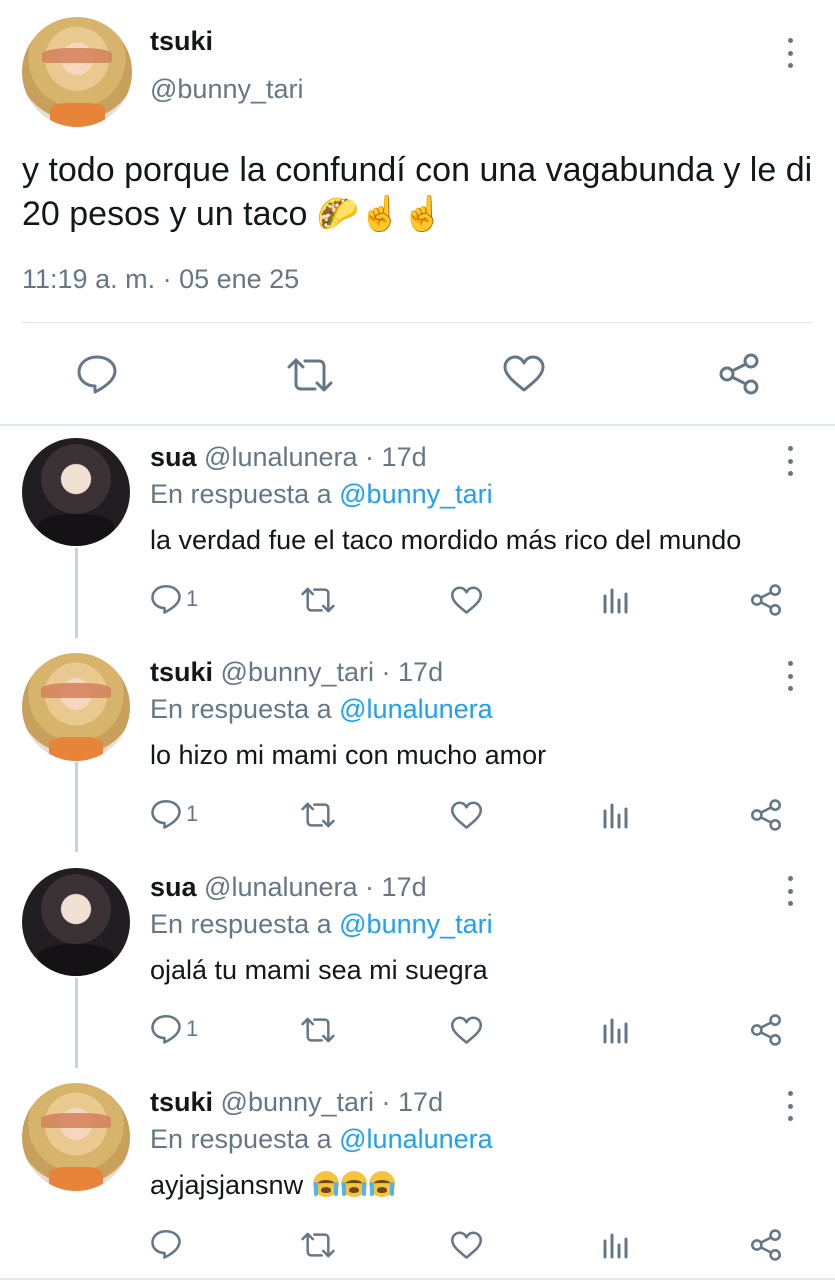  Describe the element at coordinates (161, 279) in the screenshot. I see `tweet-timestamp: 11:19 a. m. · 05 ene 25` at that location.